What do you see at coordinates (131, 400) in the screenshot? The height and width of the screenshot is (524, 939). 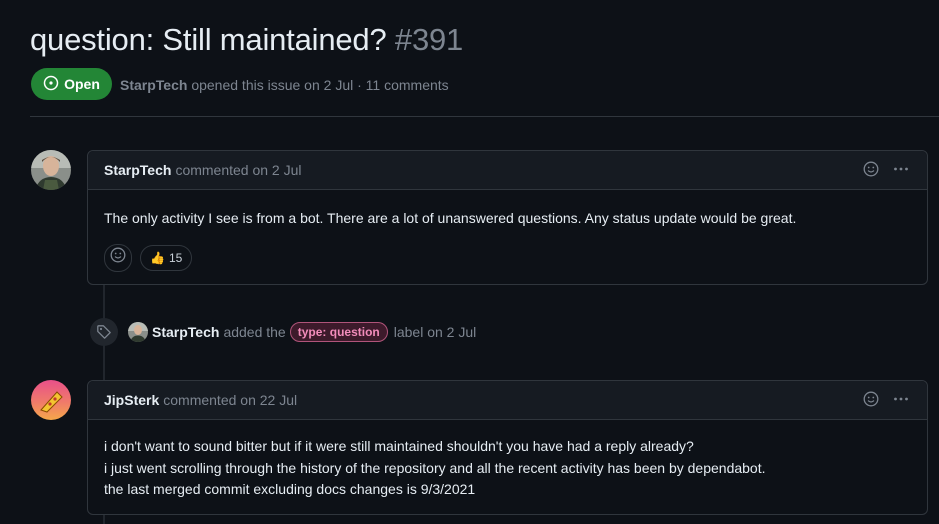 I see `comment-author: JipSterk` at bounding box center [131, 400].